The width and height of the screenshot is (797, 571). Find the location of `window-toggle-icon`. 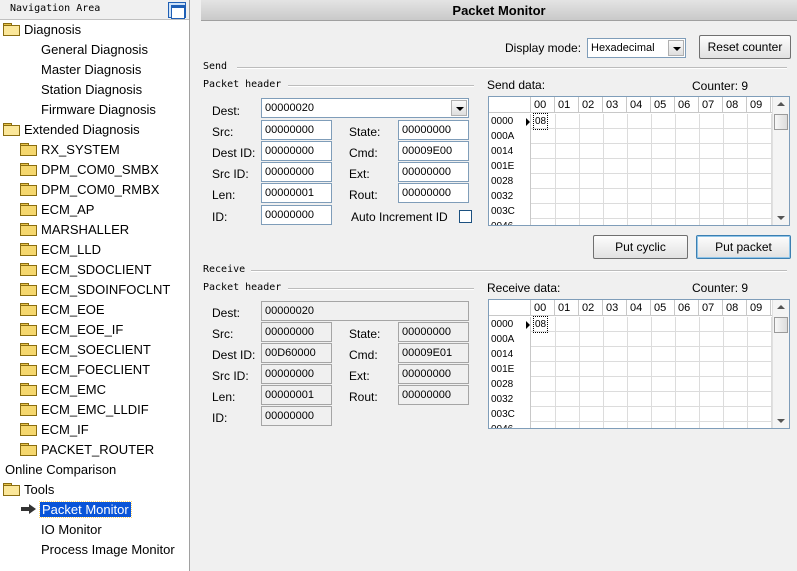

window-toggle-icon is located at coordinates (177, 10).